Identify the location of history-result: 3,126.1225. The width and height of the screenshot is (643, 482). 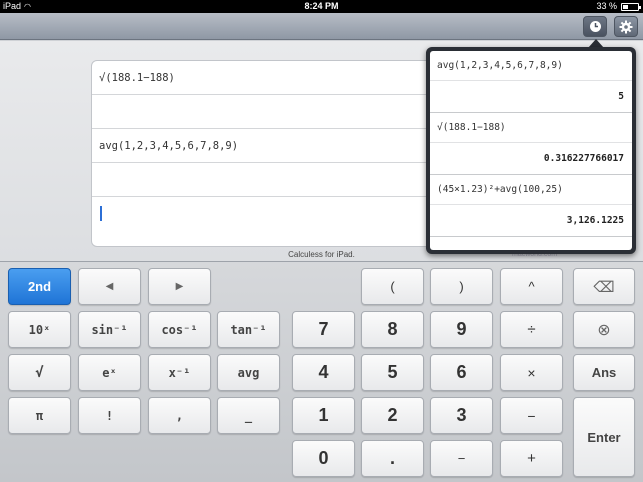
(531, 221).